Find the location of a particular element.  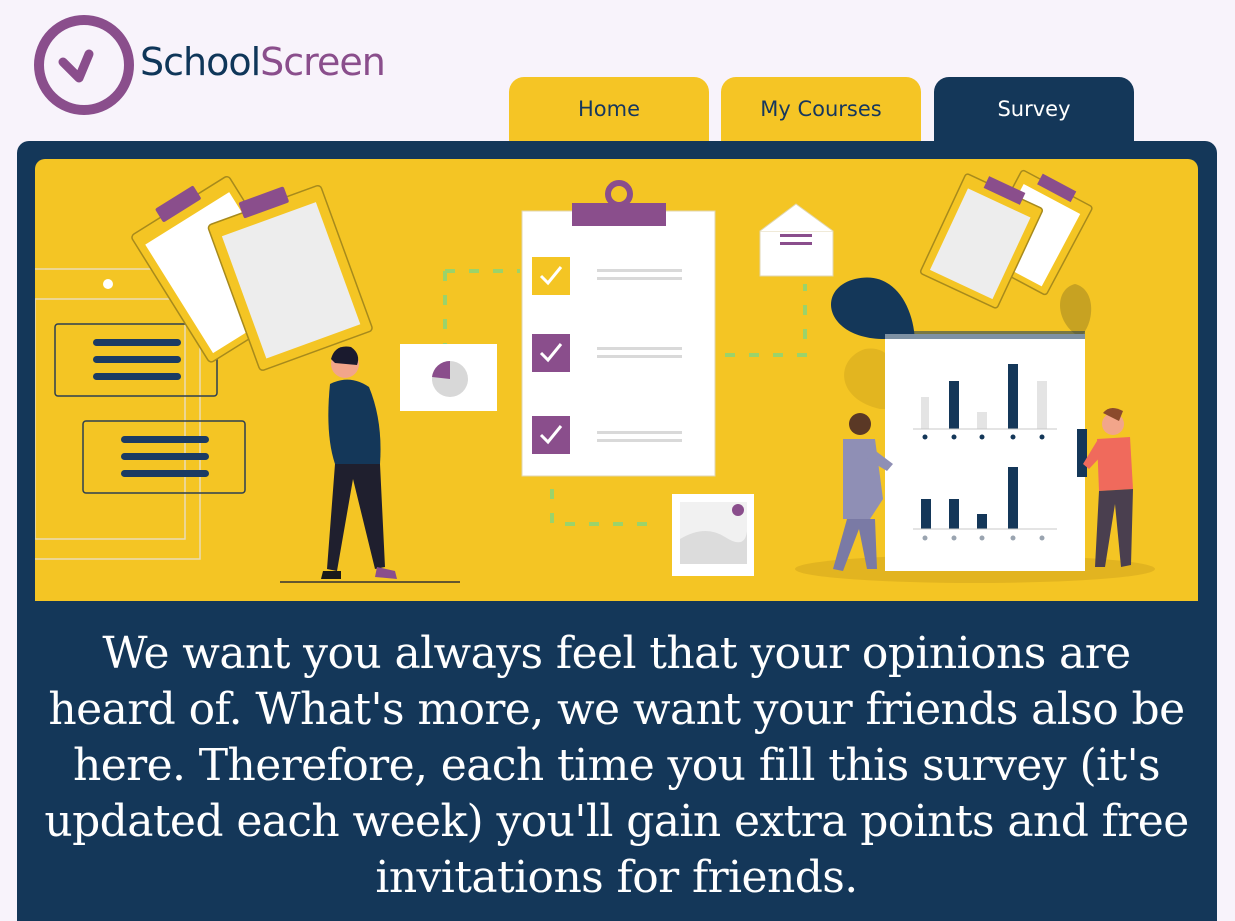

tab-my-courses: My Courses is located at coordinates (821, 109).